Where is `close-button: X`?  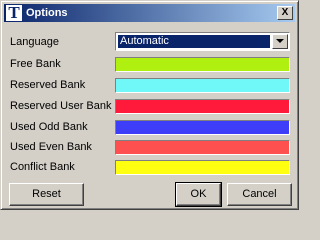 close-button: X is located at coordinates (285, 13).